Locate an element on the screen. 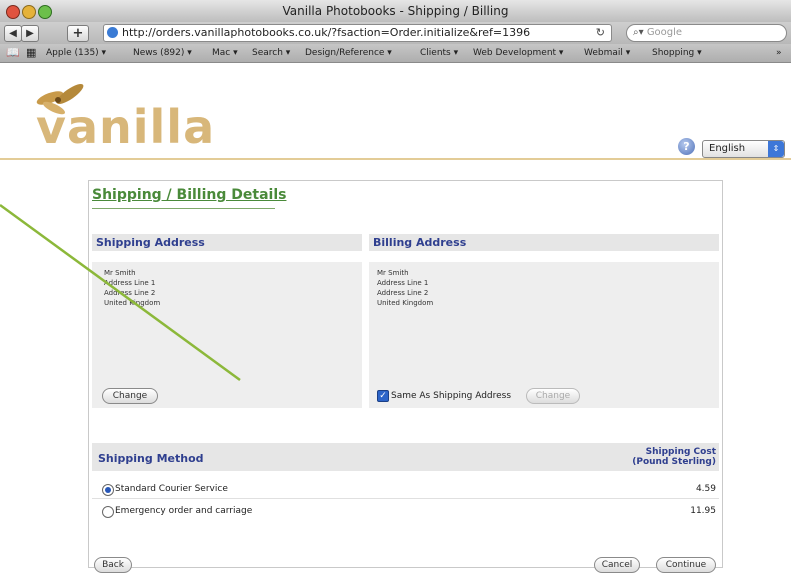 The width and height of the screenshot is (791, 573). annotation-arrow is located at coordinates (120, 292).